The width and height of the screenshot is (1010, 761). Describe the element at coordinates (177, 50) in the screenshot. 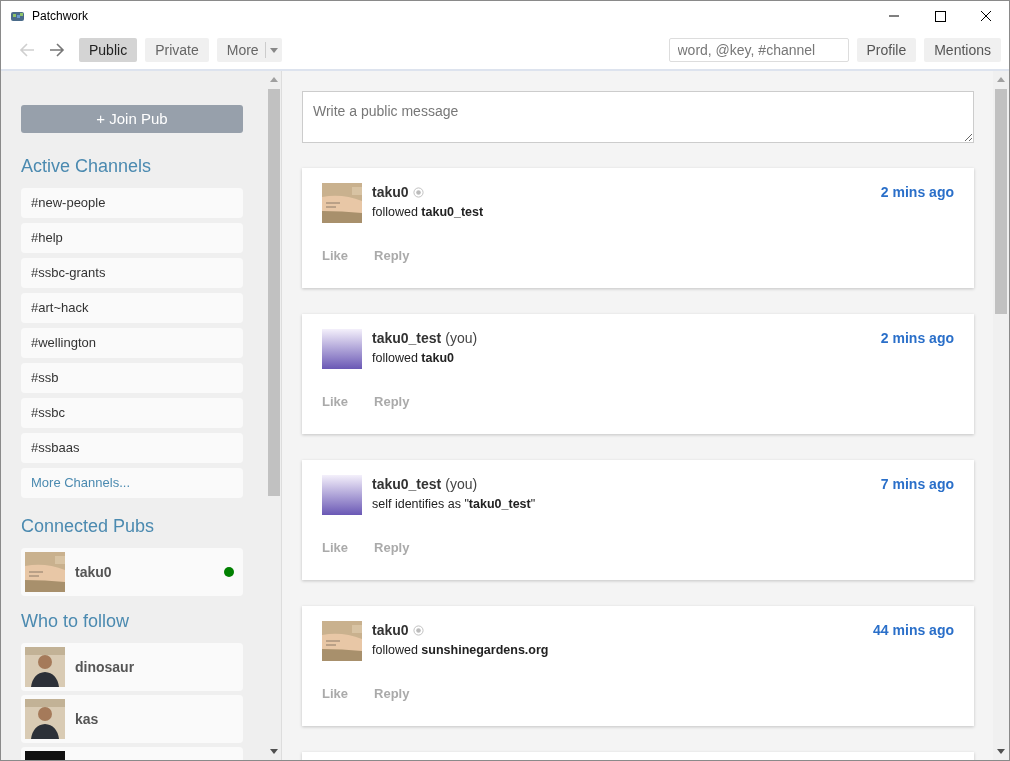

I see `tab: Private` at that location.